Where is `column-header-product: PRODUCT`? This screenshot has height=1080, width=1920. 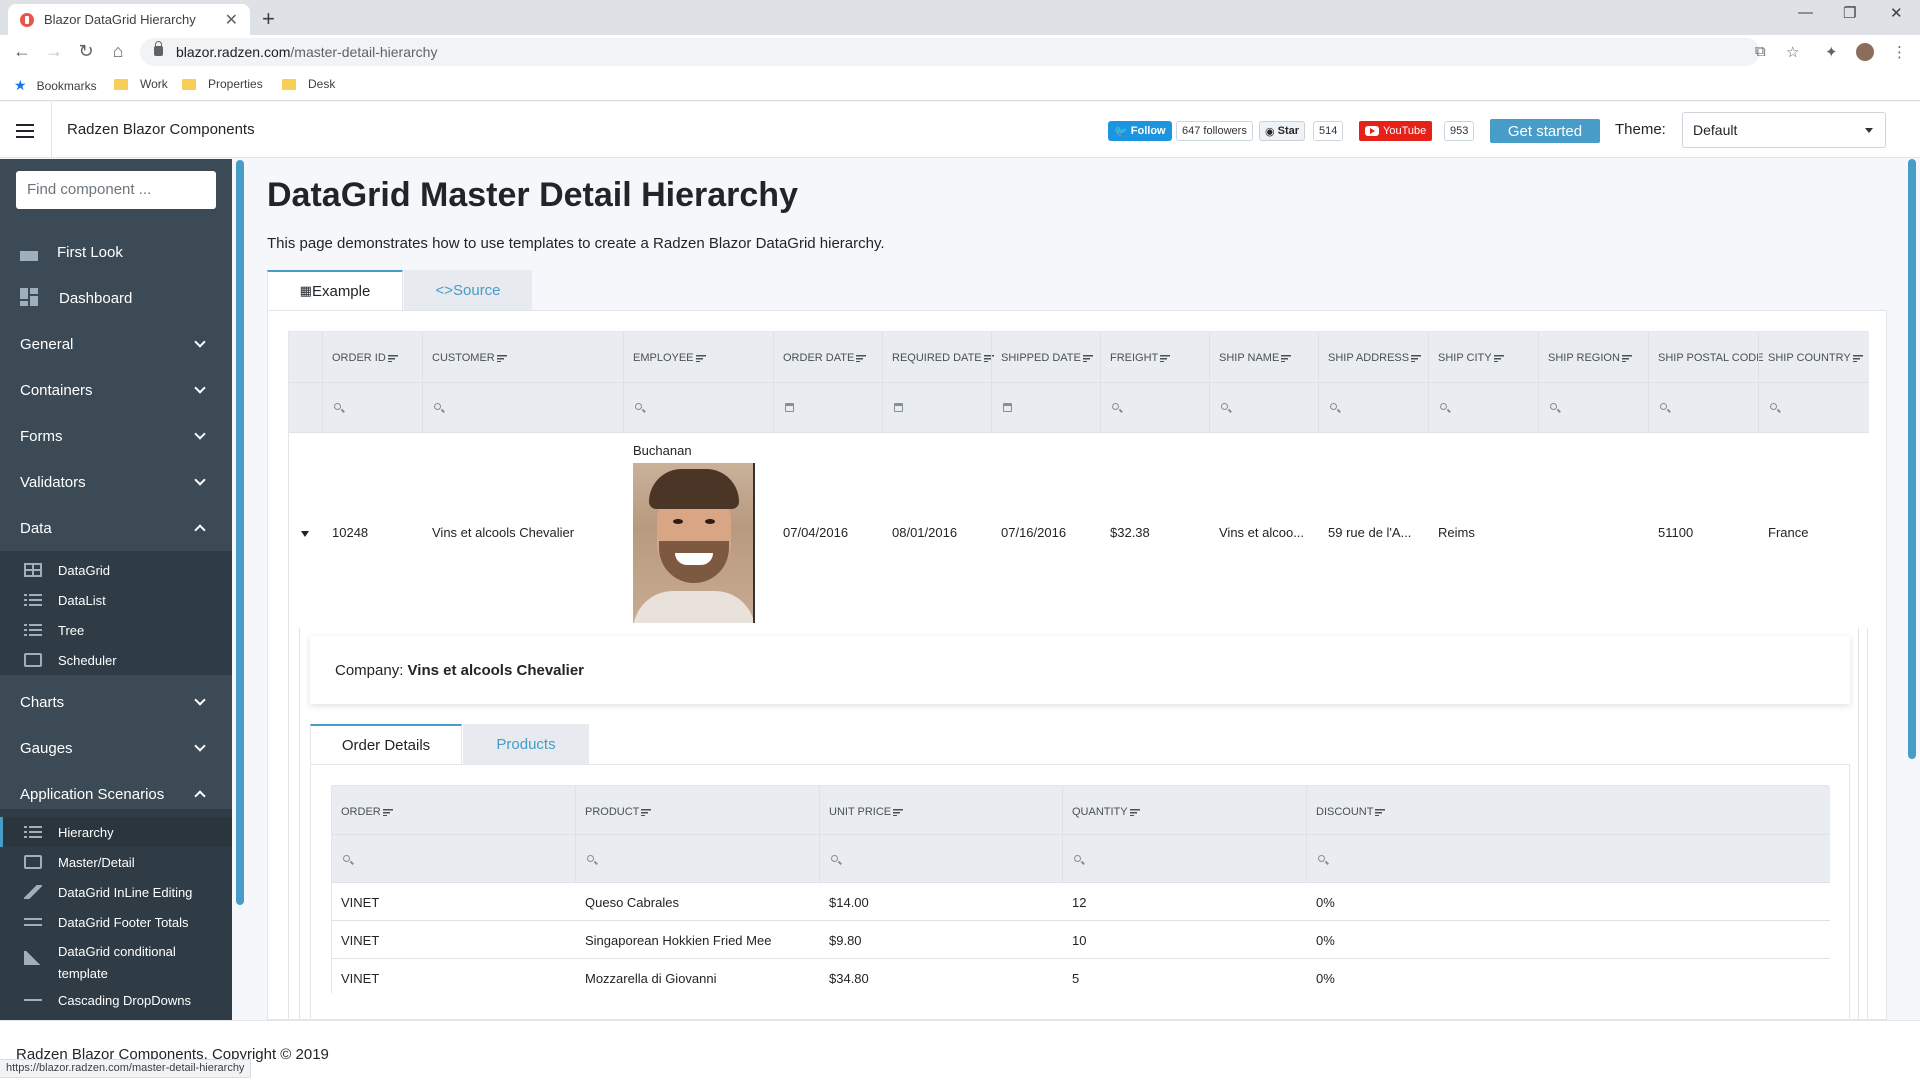 column-header-product: PRODUCT is located at coordinates (618, 812).